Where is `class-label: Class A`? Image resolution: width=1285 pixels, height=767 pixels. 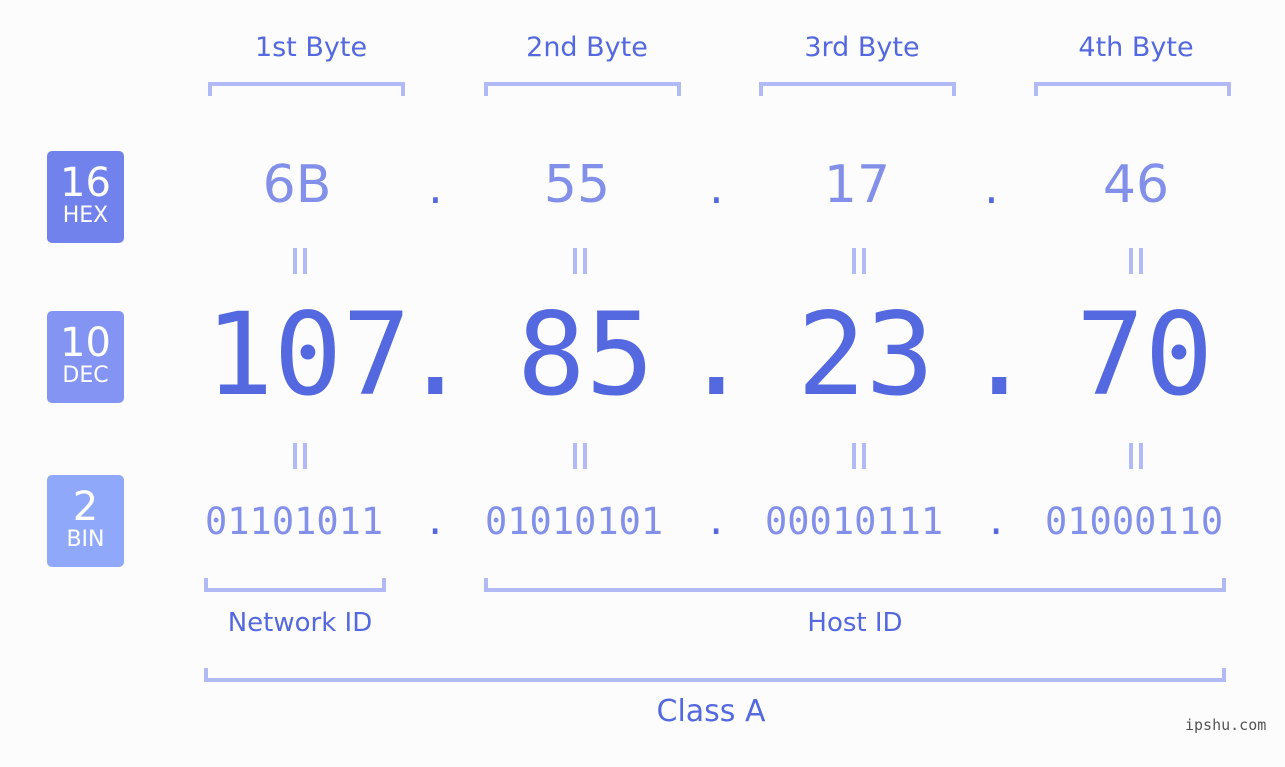
class-label: Class A is located at coordinates (711, 711).